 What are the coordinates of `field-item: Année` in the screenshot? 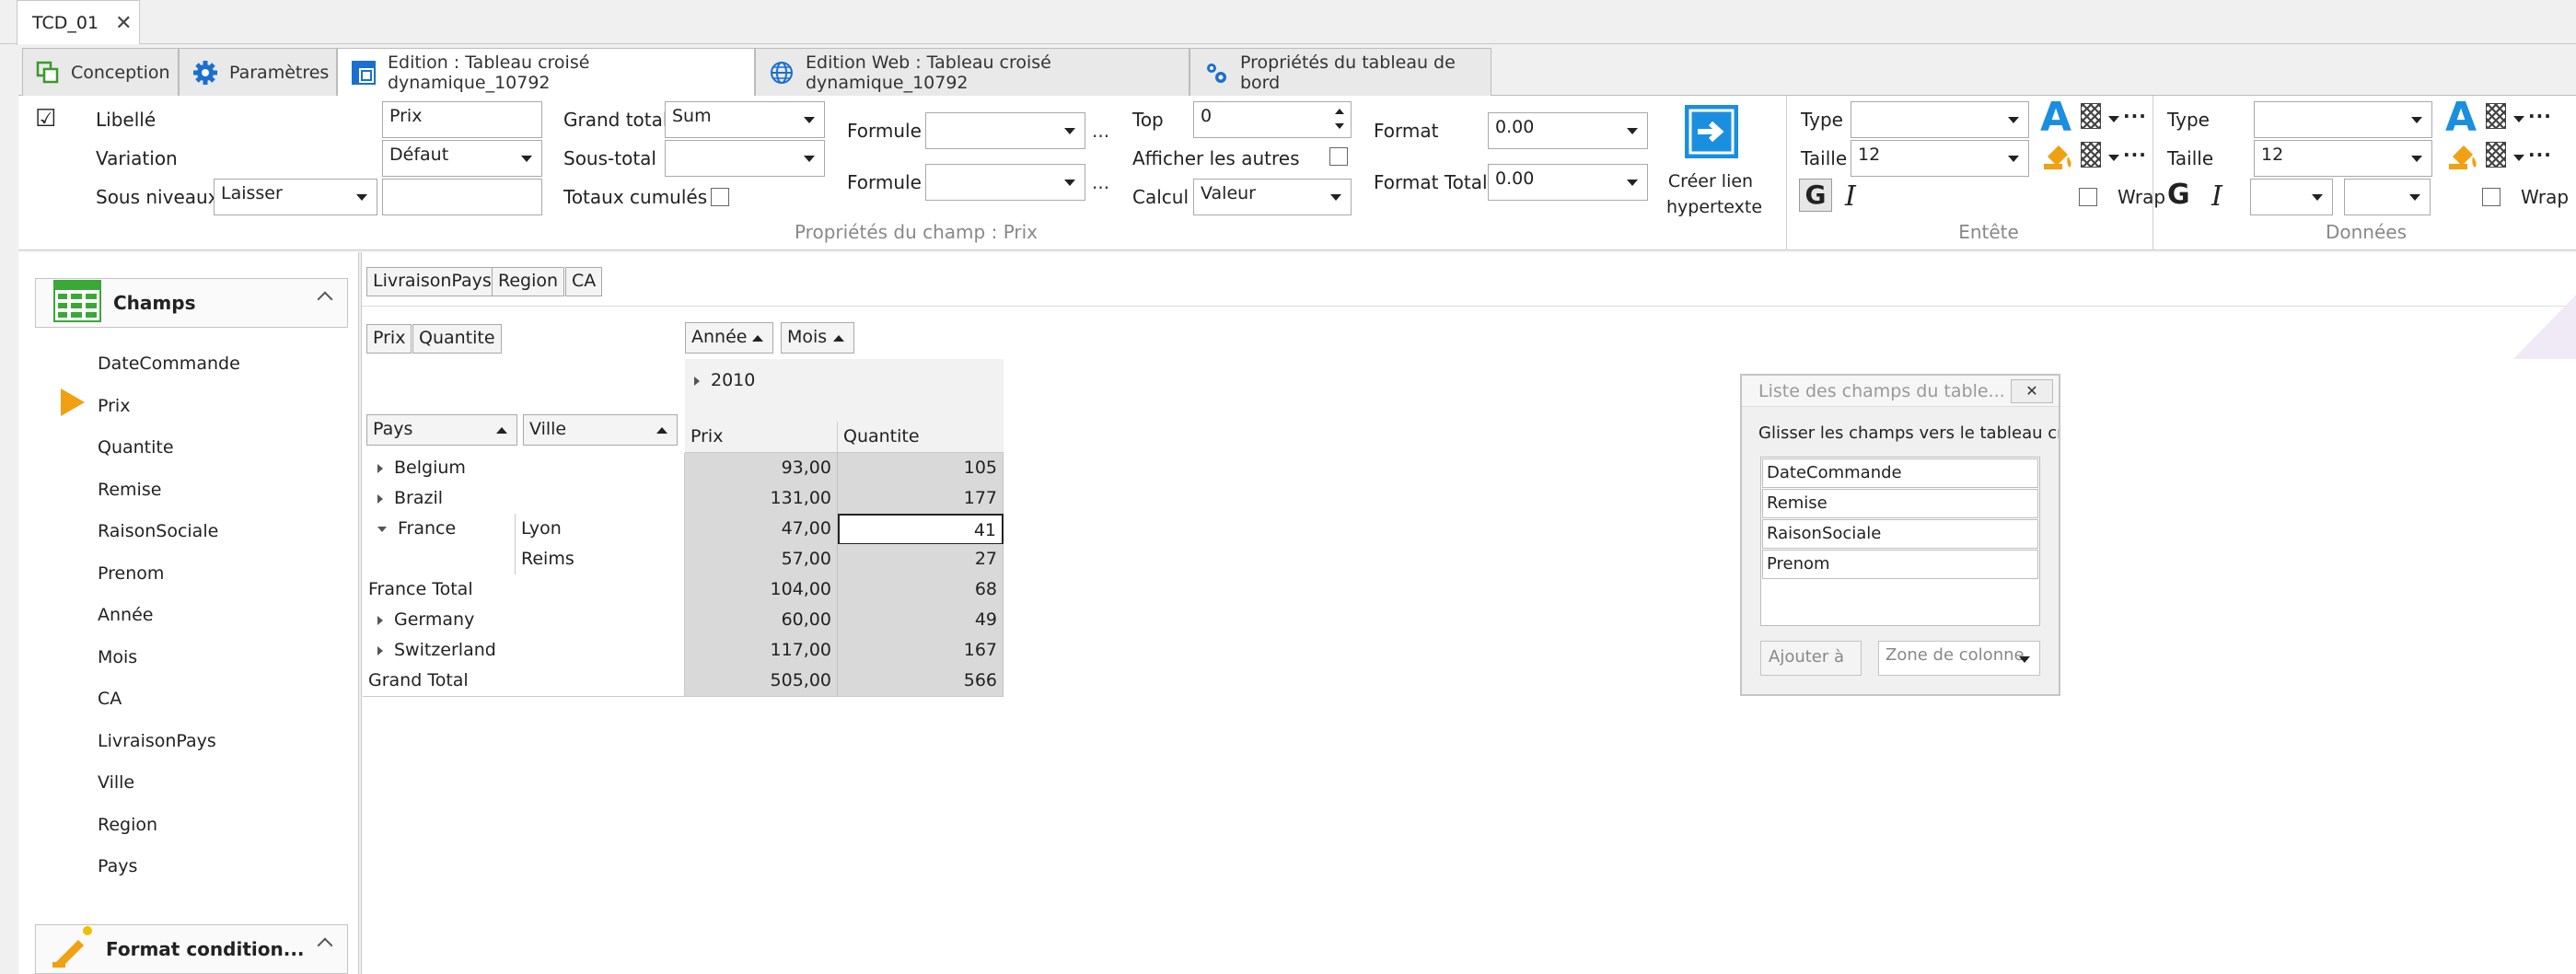 It's located at (125, 615).